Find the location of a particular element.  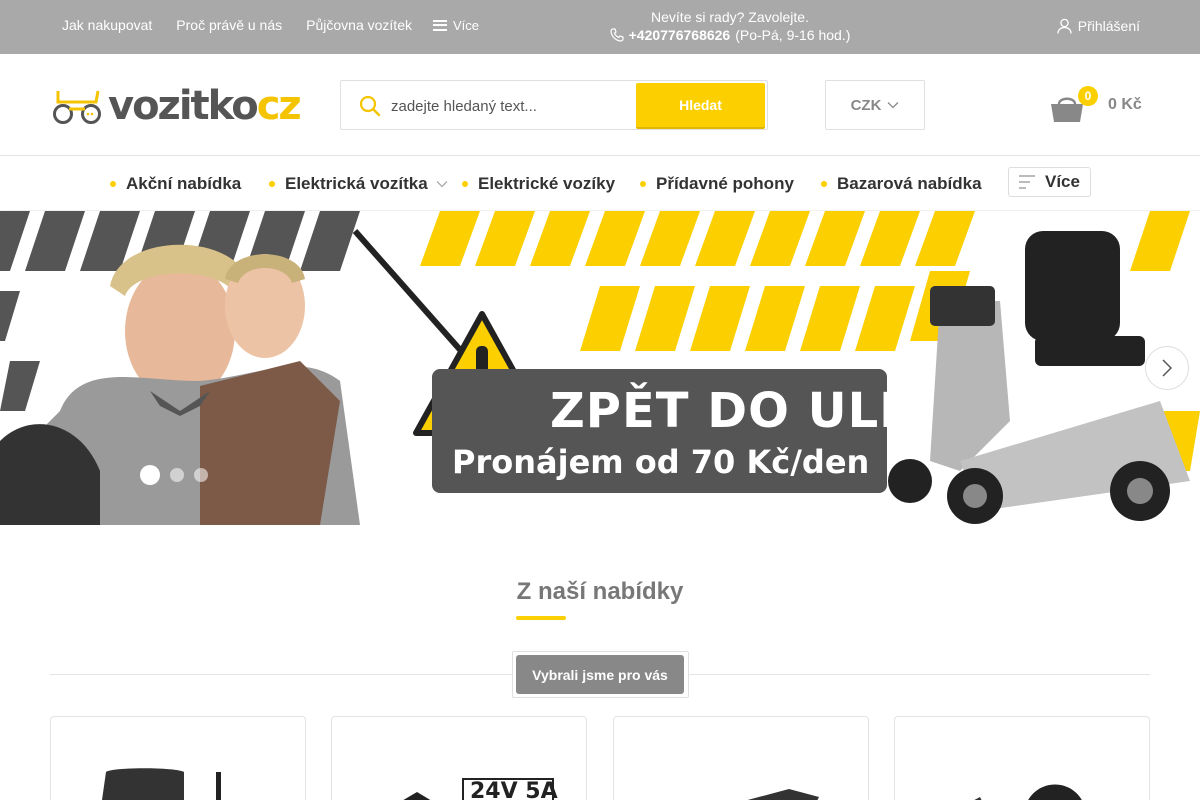

offers-tabs: Vybrali jsme pro vás is located at coordinates (600, 674).